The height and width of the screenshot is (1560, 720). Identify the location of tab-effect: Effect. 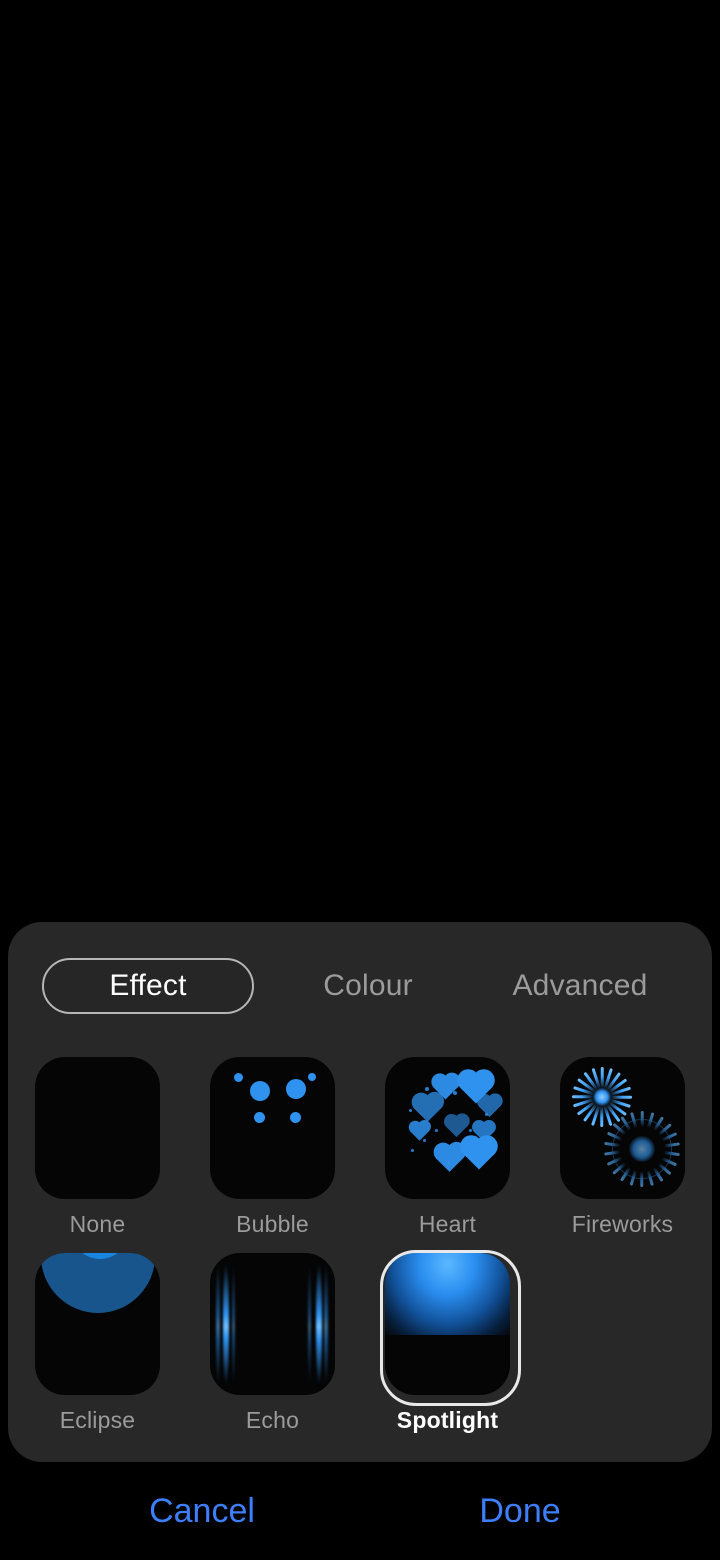
(148, 986).